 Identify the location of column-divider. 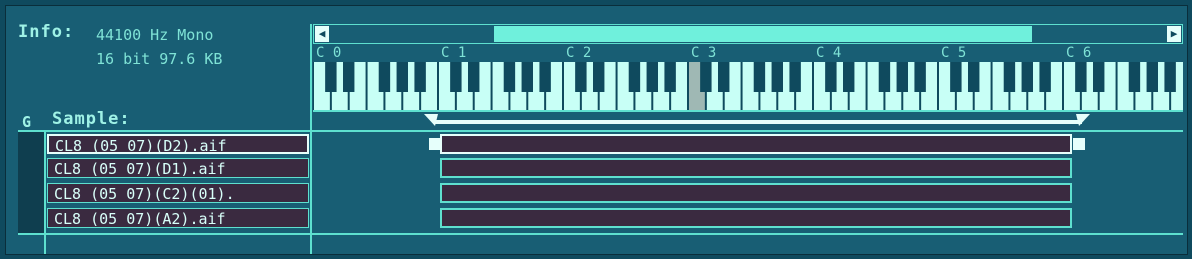
(311, 139).